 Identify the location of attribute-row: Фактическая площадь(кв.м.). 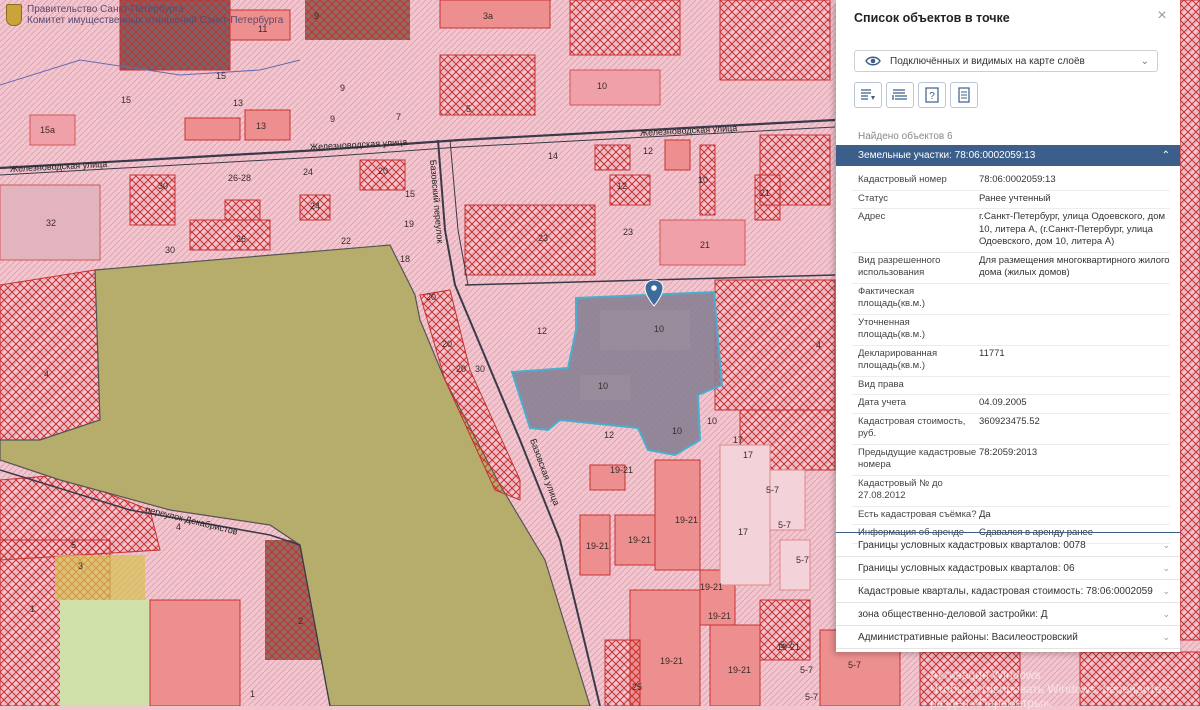
(1011, 299).